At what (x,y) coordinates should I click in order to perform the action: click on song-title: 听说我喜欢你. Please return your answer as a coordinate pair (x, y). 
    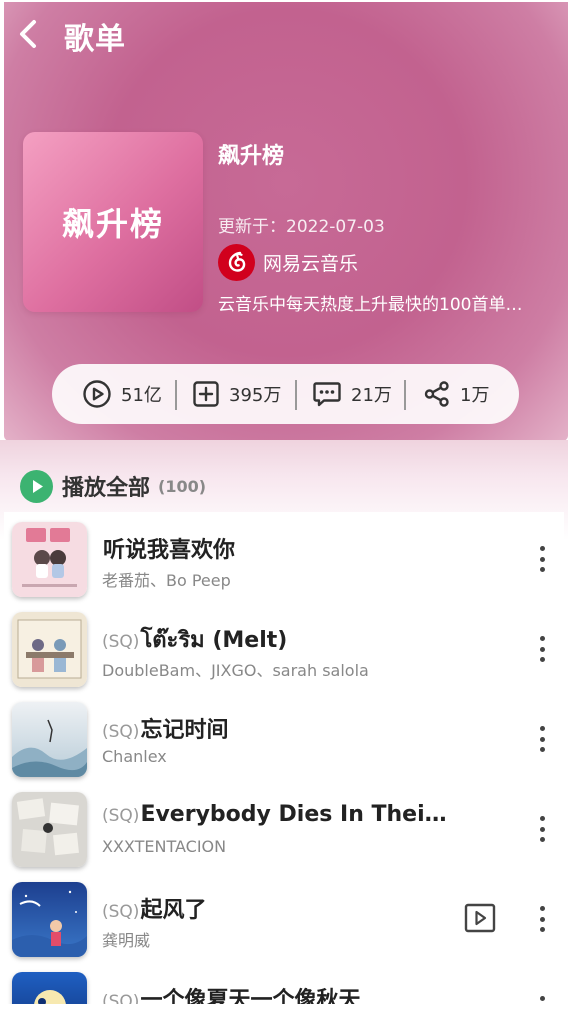
    Looking at the image, I should click on (169, 550).